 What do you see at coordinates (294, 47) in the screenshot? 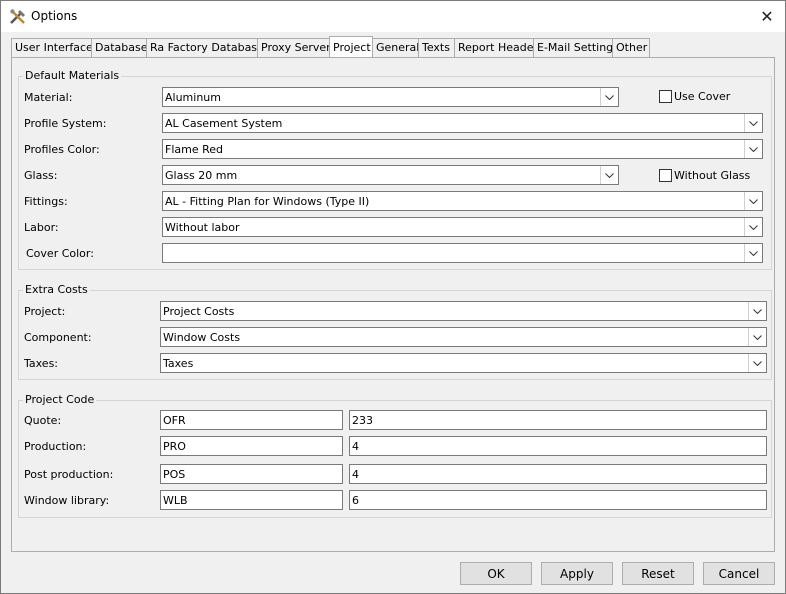
I see `tab-proxy-server: Proxy Server` at bounding box center [294, 47].